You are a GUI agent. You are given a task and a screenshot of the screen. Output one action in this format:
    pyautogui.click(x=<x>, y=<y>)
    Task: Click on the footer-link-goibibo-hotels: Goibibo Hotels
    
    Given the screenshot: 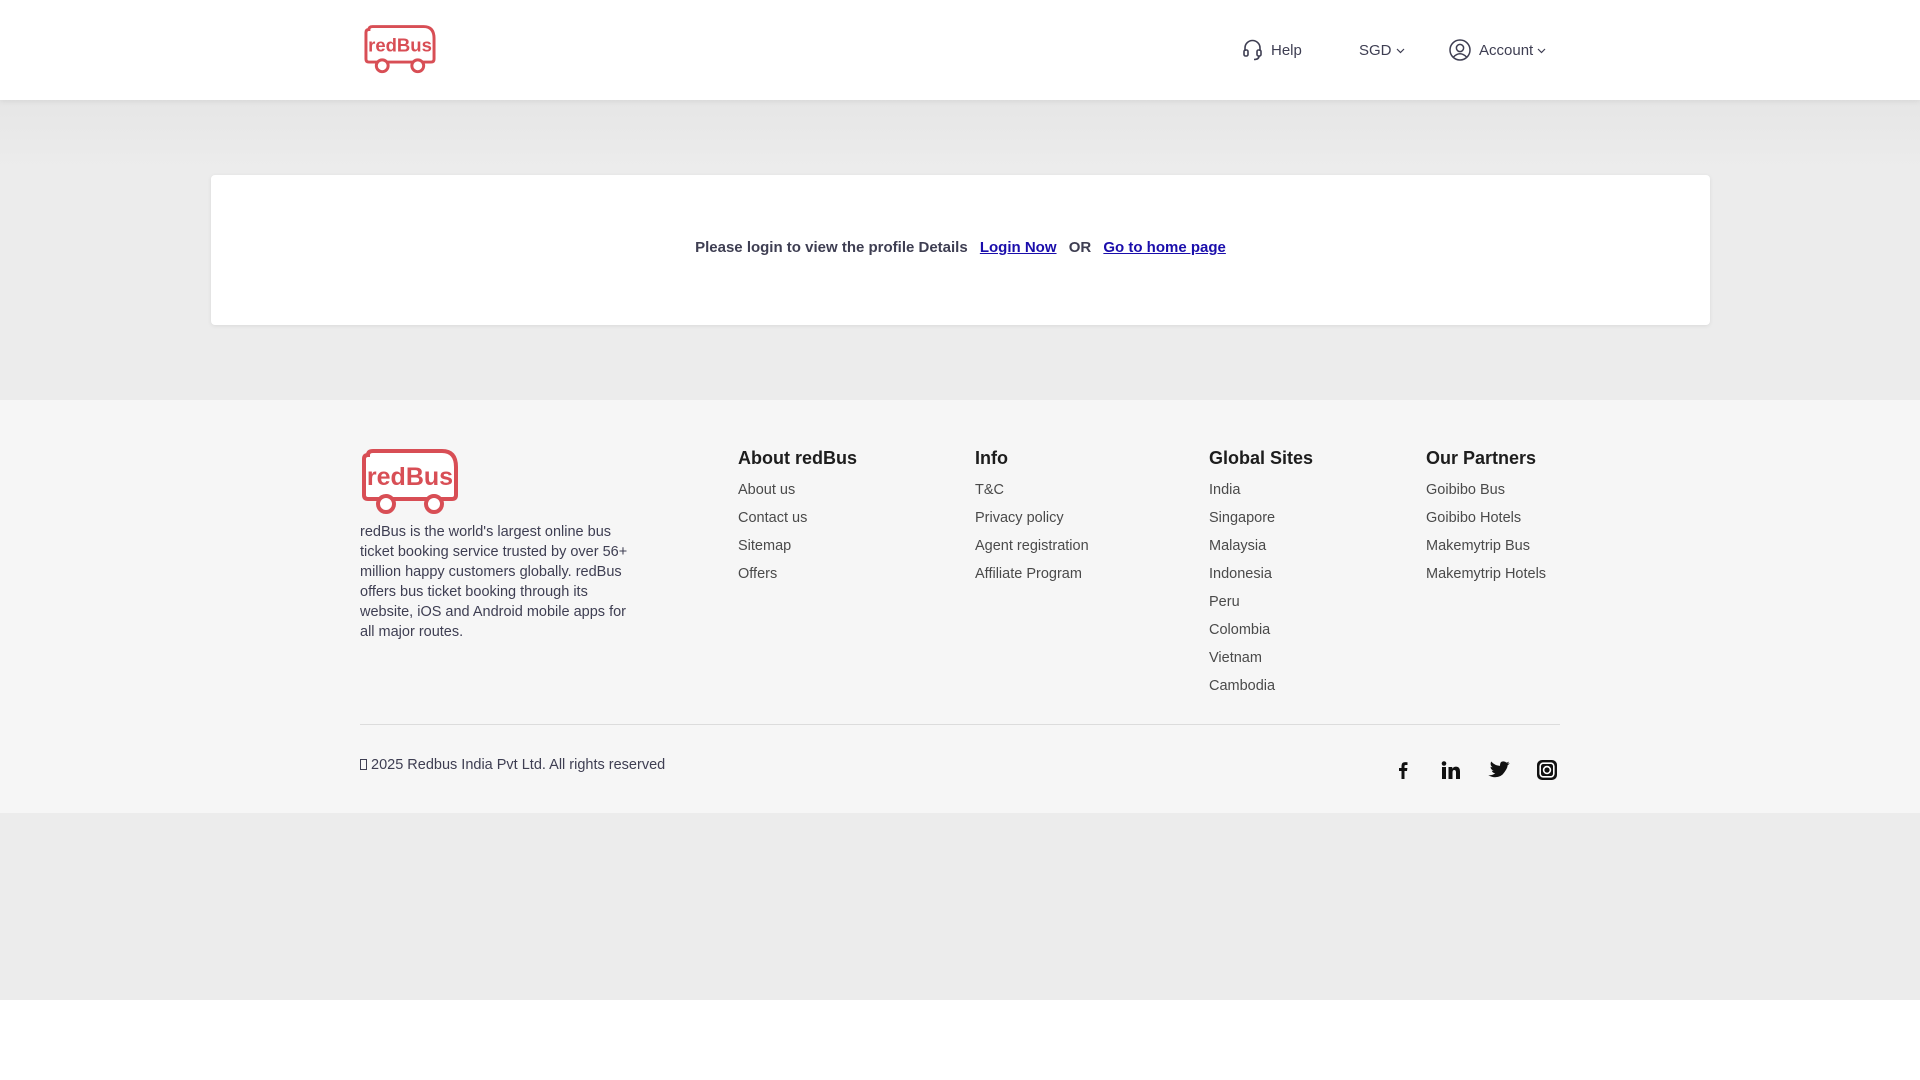 What is the action you would take?
    pyautogui.click(x=1486, y=518)
    